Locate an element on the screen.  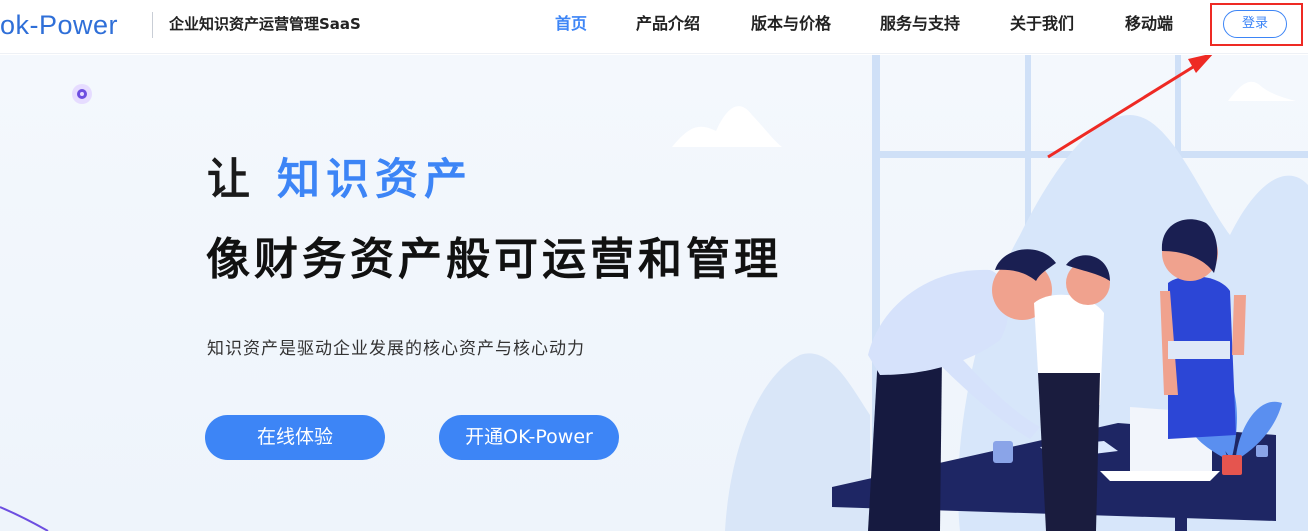
nav-item-product: 产品介绍 is located at coordinates (668, 24).